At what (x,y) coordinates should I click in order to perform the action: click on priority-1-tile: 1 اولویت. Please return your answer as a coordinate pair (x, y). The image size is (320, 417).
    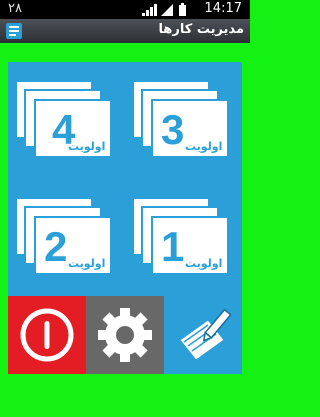
    Looking at the image, I should click on (183, 237).